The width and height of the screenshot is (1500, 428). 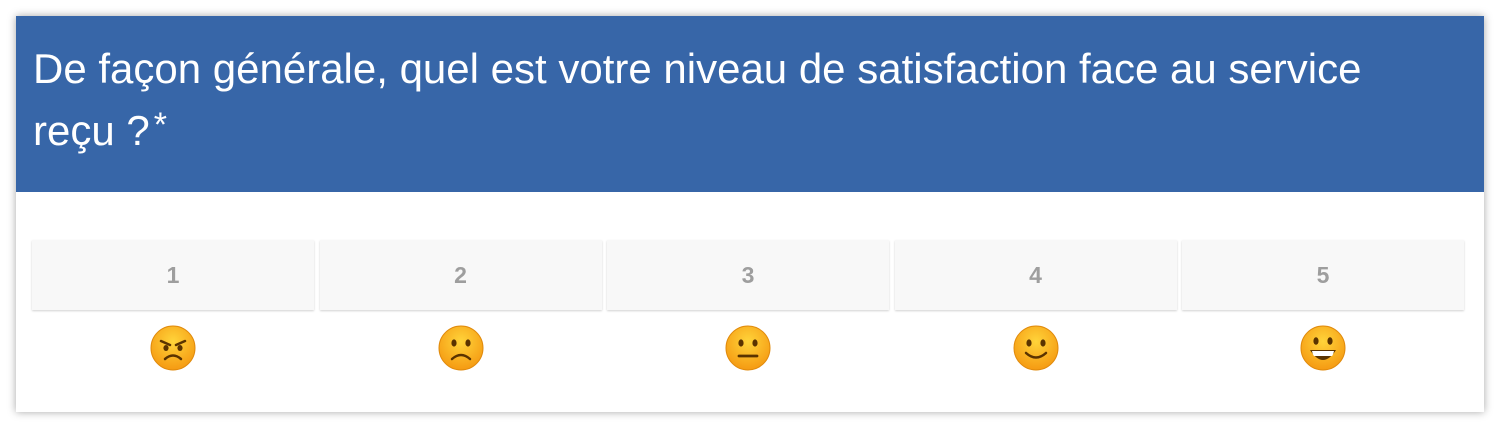 What do you see at coordinates (1035, 275) in the screenshot?
I see `rating-option-label: 4` at bounding box center [1035, 275].